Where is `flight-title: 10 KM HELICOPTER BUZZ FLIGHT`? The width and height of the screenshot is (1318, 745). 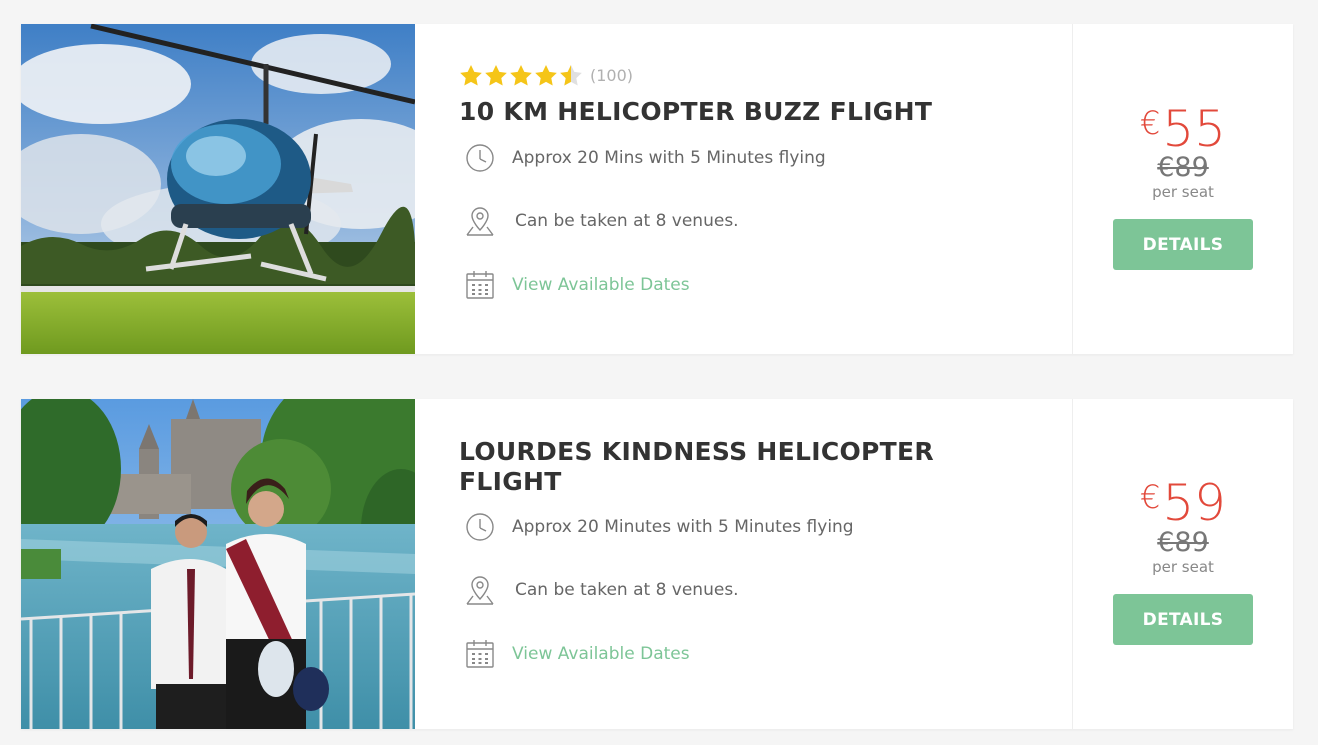 flight-title: 10 KM HELICOPTER BUZZ FLIGHT is located at coordinates (719, 112).